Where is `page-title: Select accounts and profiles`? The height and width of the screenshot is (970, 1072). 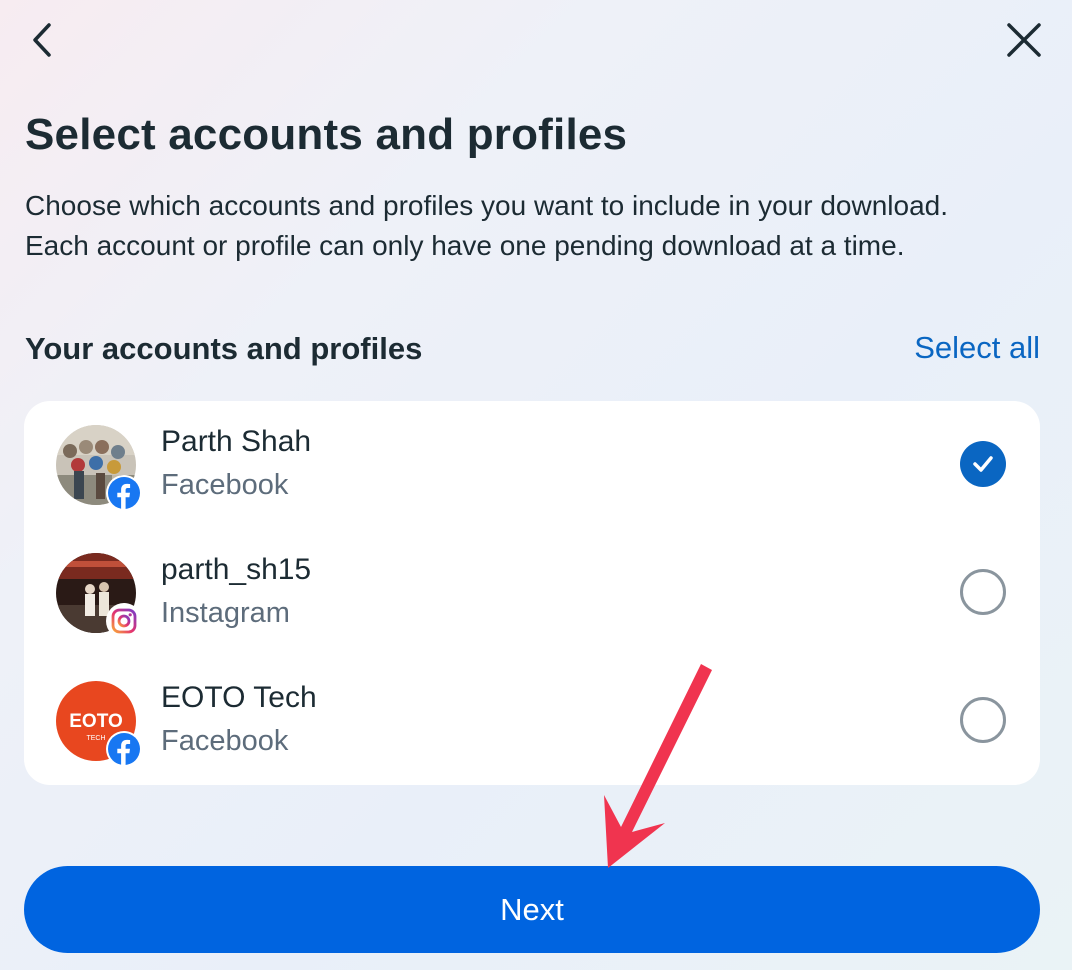 page-title: Select accounts and profiles is located at coordinates (326, 134).